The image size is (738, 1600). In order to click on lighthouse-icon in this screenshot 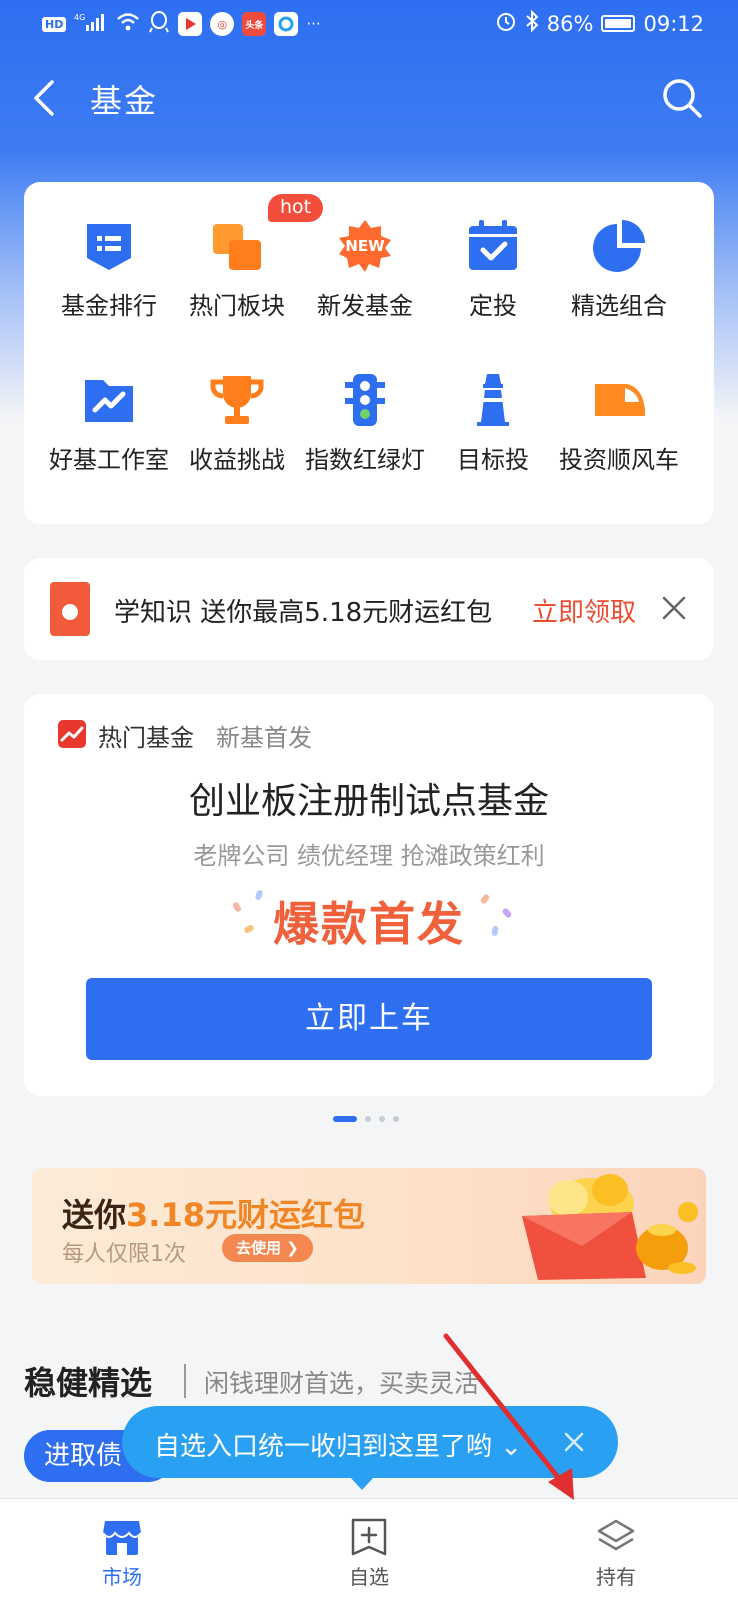, I will do `click(493, 400)`.